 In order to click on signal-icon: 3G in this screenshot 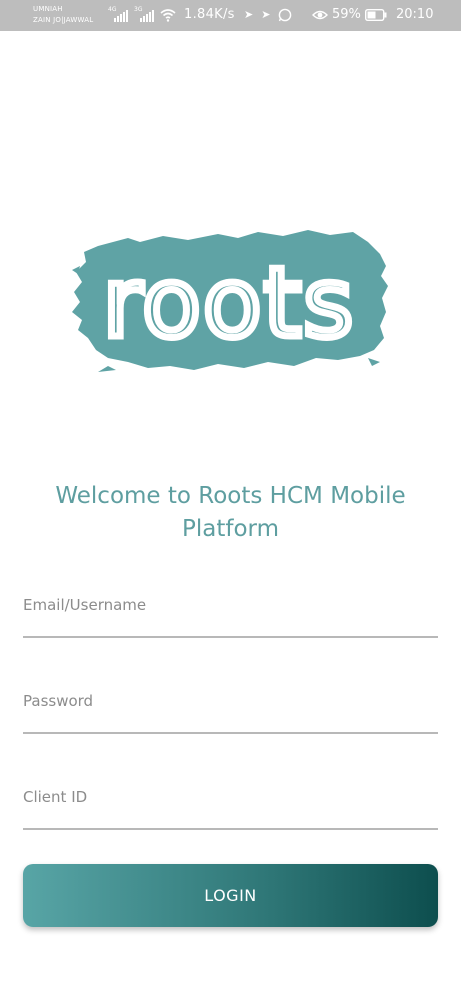, I will do `click(144, 14)`.